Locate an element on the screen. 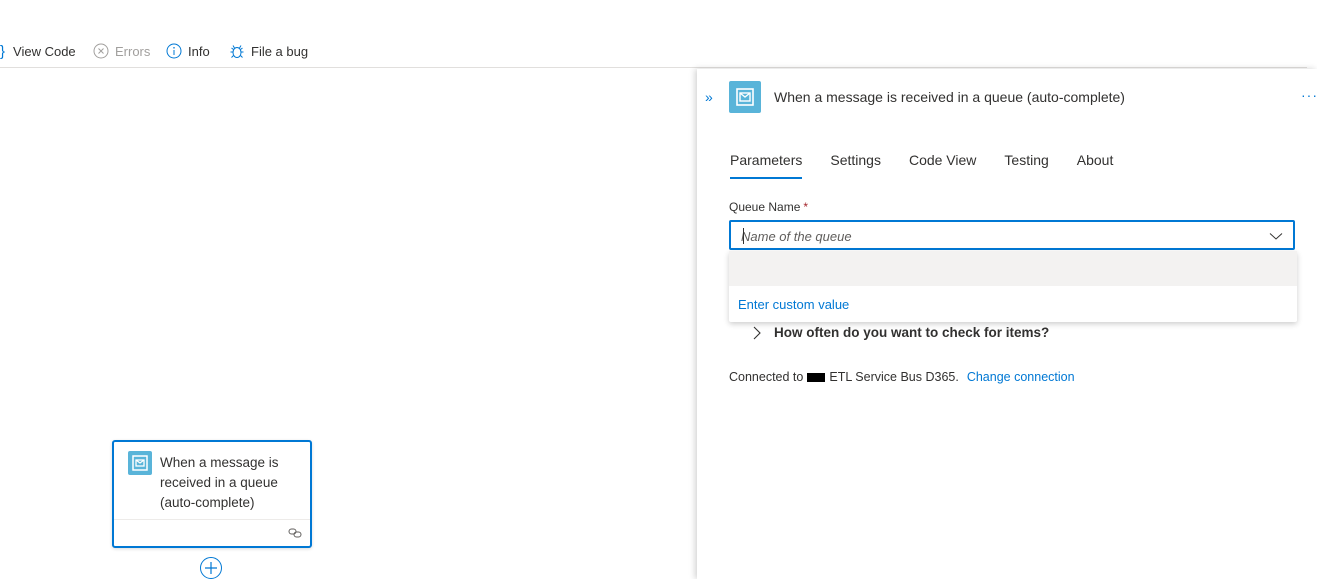  add-step-button is located at coordinates (211, 568).